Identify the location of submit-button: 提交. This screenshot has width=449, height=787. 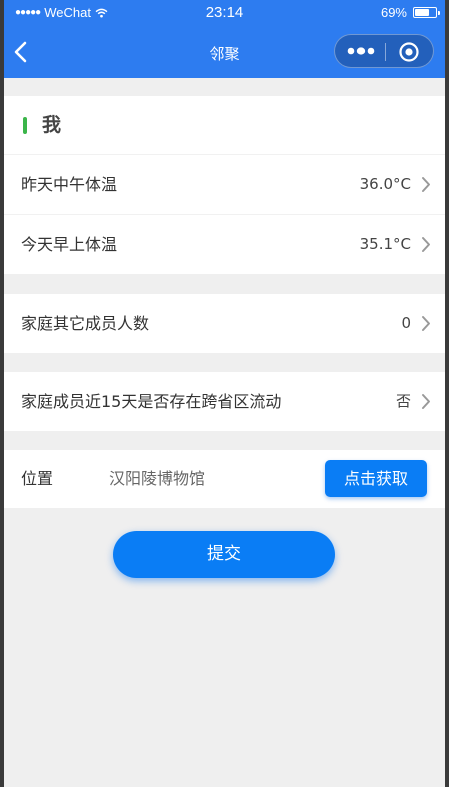
(224, 554).